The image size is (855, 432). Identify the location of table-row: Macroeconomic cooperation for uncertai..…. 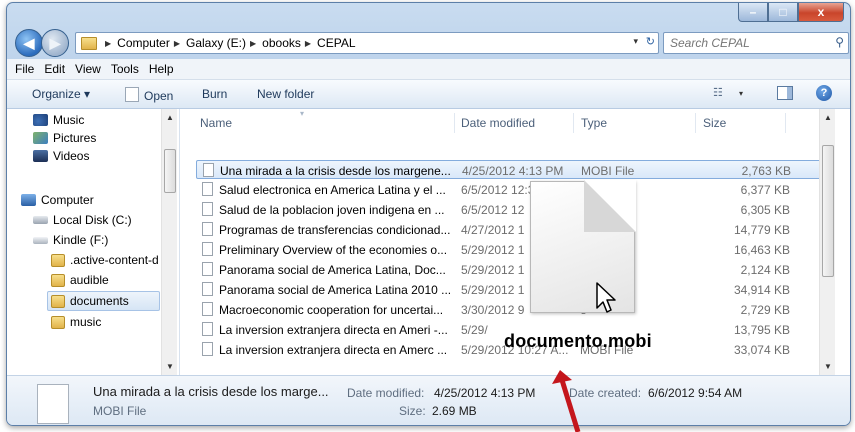
(510, 309).